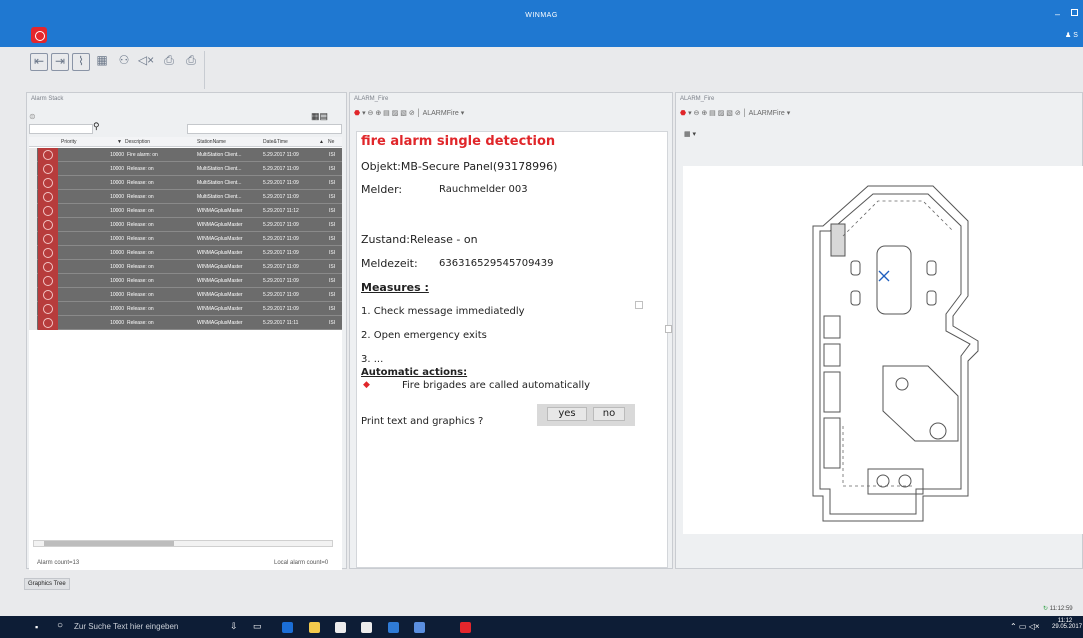 Image resolution: width=1083 pixels, height=638 pixels. What do you see at coordinates (60, 625) in the screenshot?
I see `search-circle-icon: ○` at bounding box center [60, 625].